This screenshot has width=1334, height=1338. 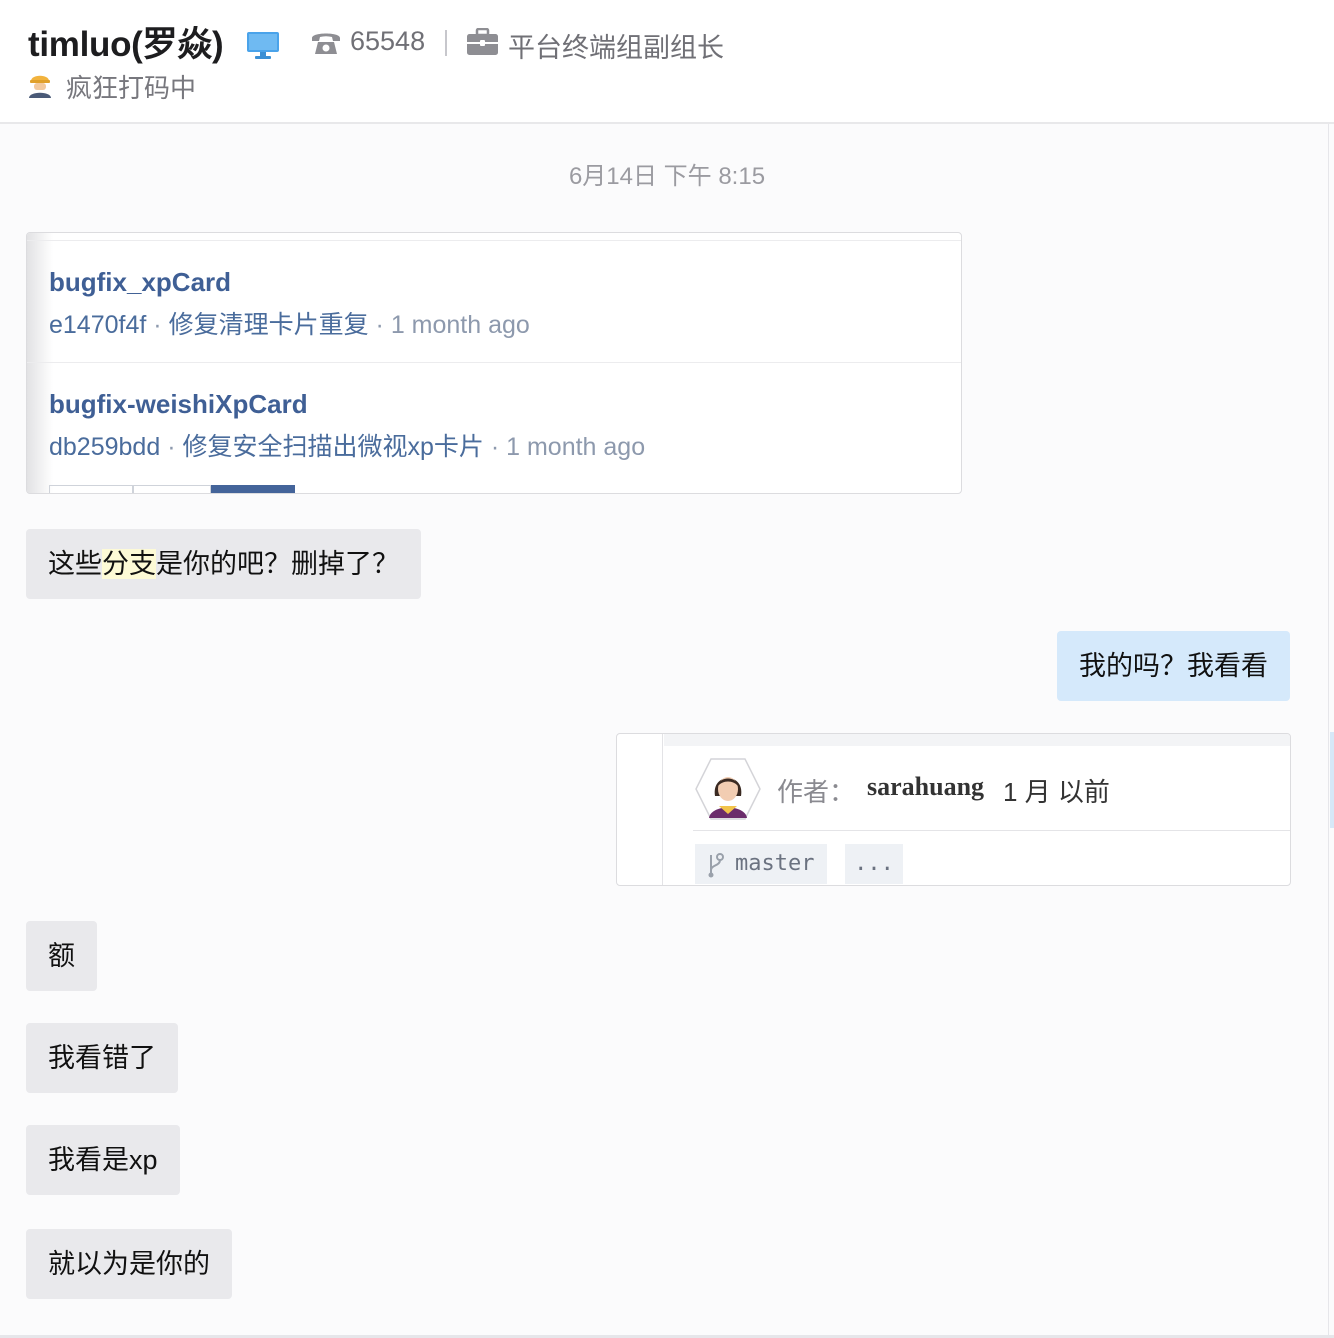 I want to click on monitor-icon, so click(x=263, y=45).